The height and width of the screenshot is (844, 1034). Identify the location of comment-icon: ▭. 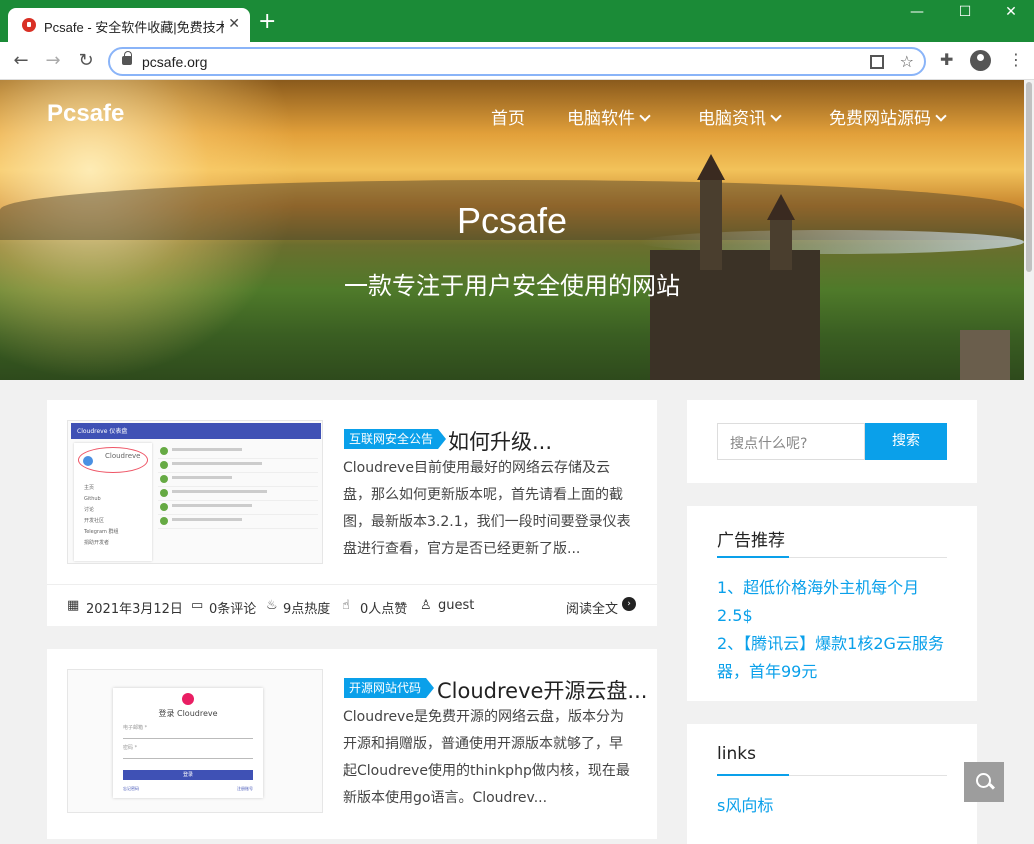
(197, 605).